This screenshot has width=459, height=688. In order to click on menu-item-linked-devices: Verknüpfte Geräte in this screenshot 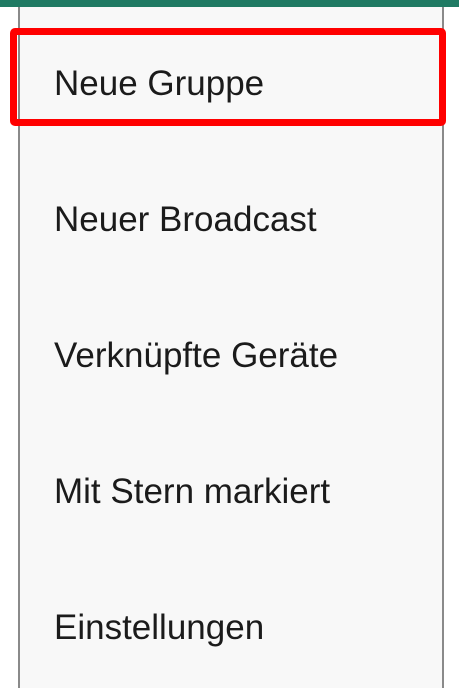, I will do `click(231, 356)`.